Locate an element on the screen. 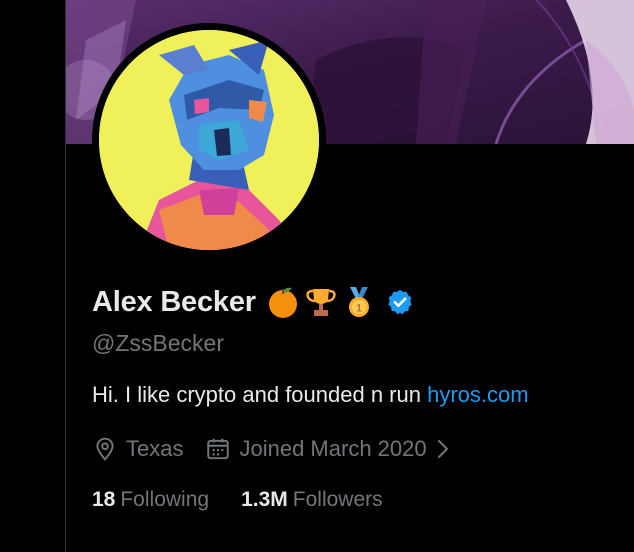  profile-handle: @ZssBecker is located at coordinates (158, 343).